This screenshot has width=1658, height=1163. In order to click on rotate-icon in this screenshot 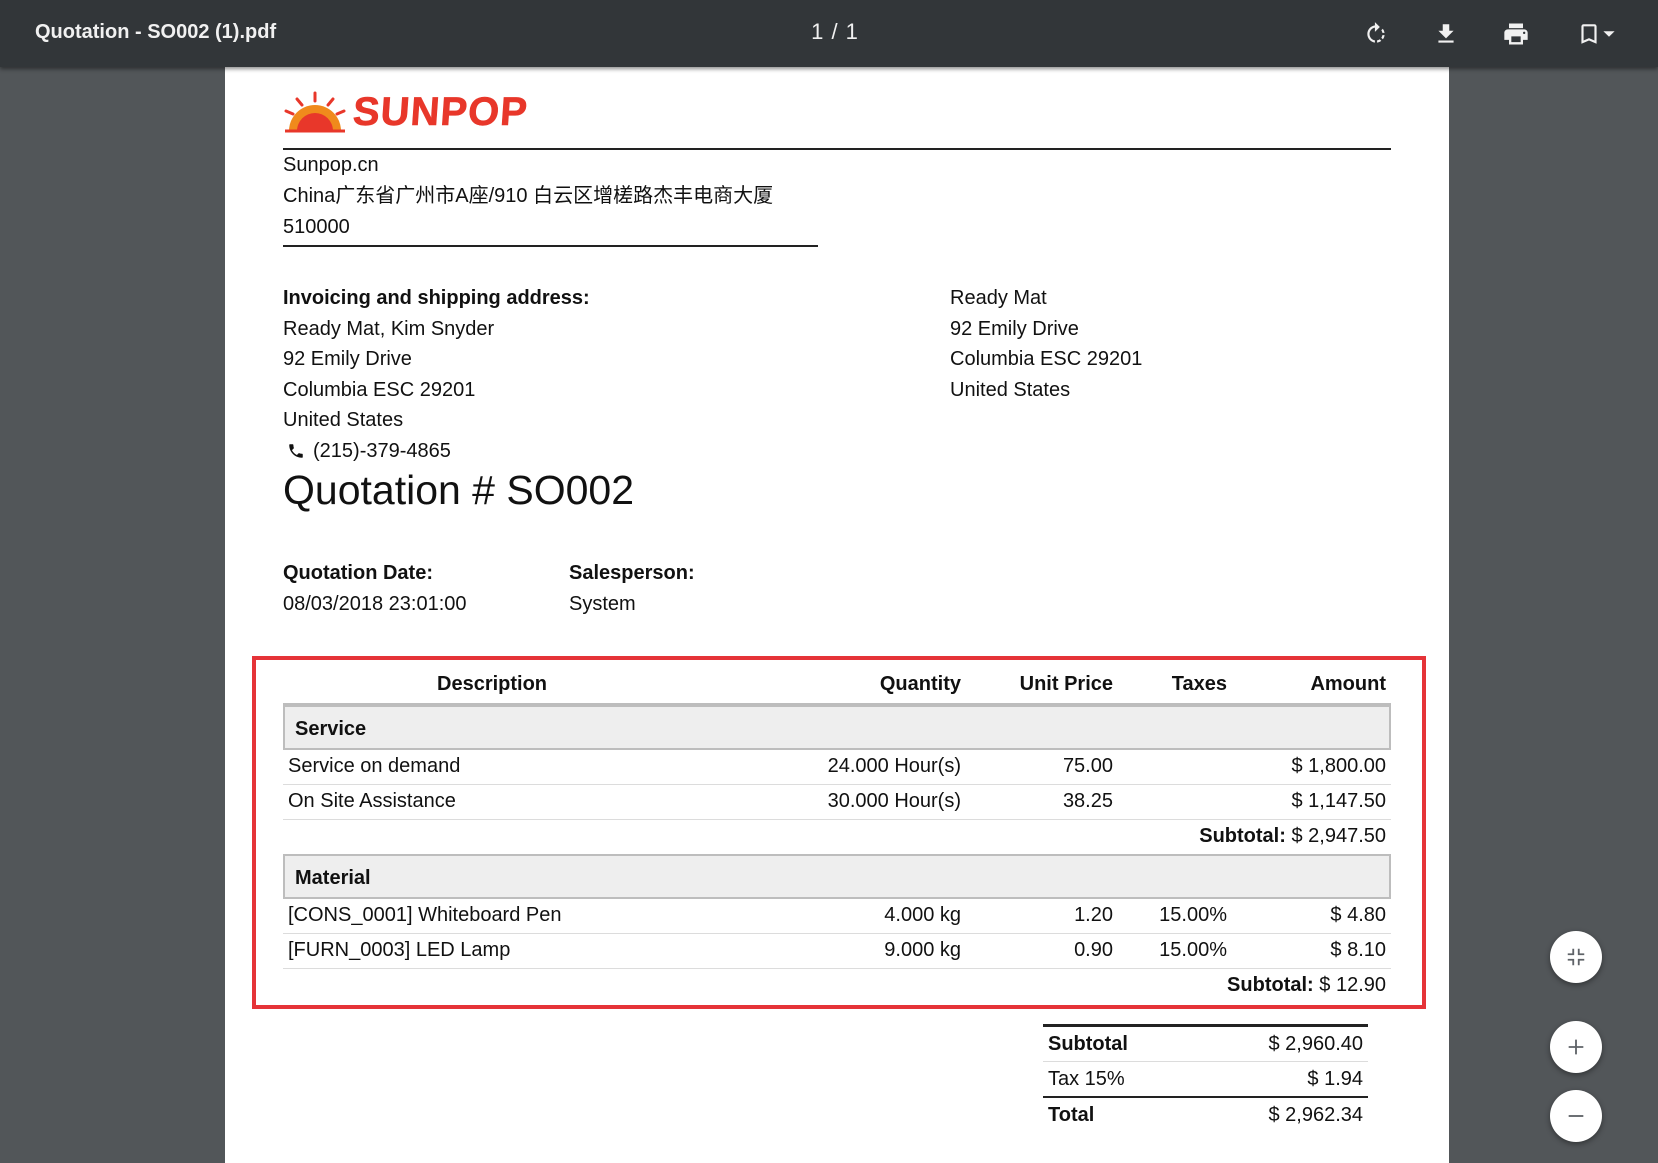, I will do `click(1376, 34)`.